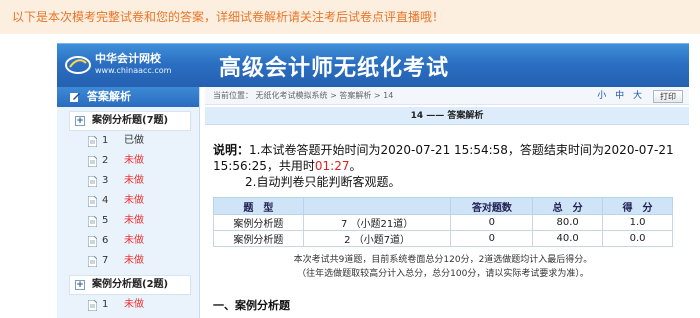 This screenshot has height=318, width=700. What do you see at coordinates (128, 58) in the screenshot?
I see `logo-text: 中华会计网校` at bounding box center [128, 58].